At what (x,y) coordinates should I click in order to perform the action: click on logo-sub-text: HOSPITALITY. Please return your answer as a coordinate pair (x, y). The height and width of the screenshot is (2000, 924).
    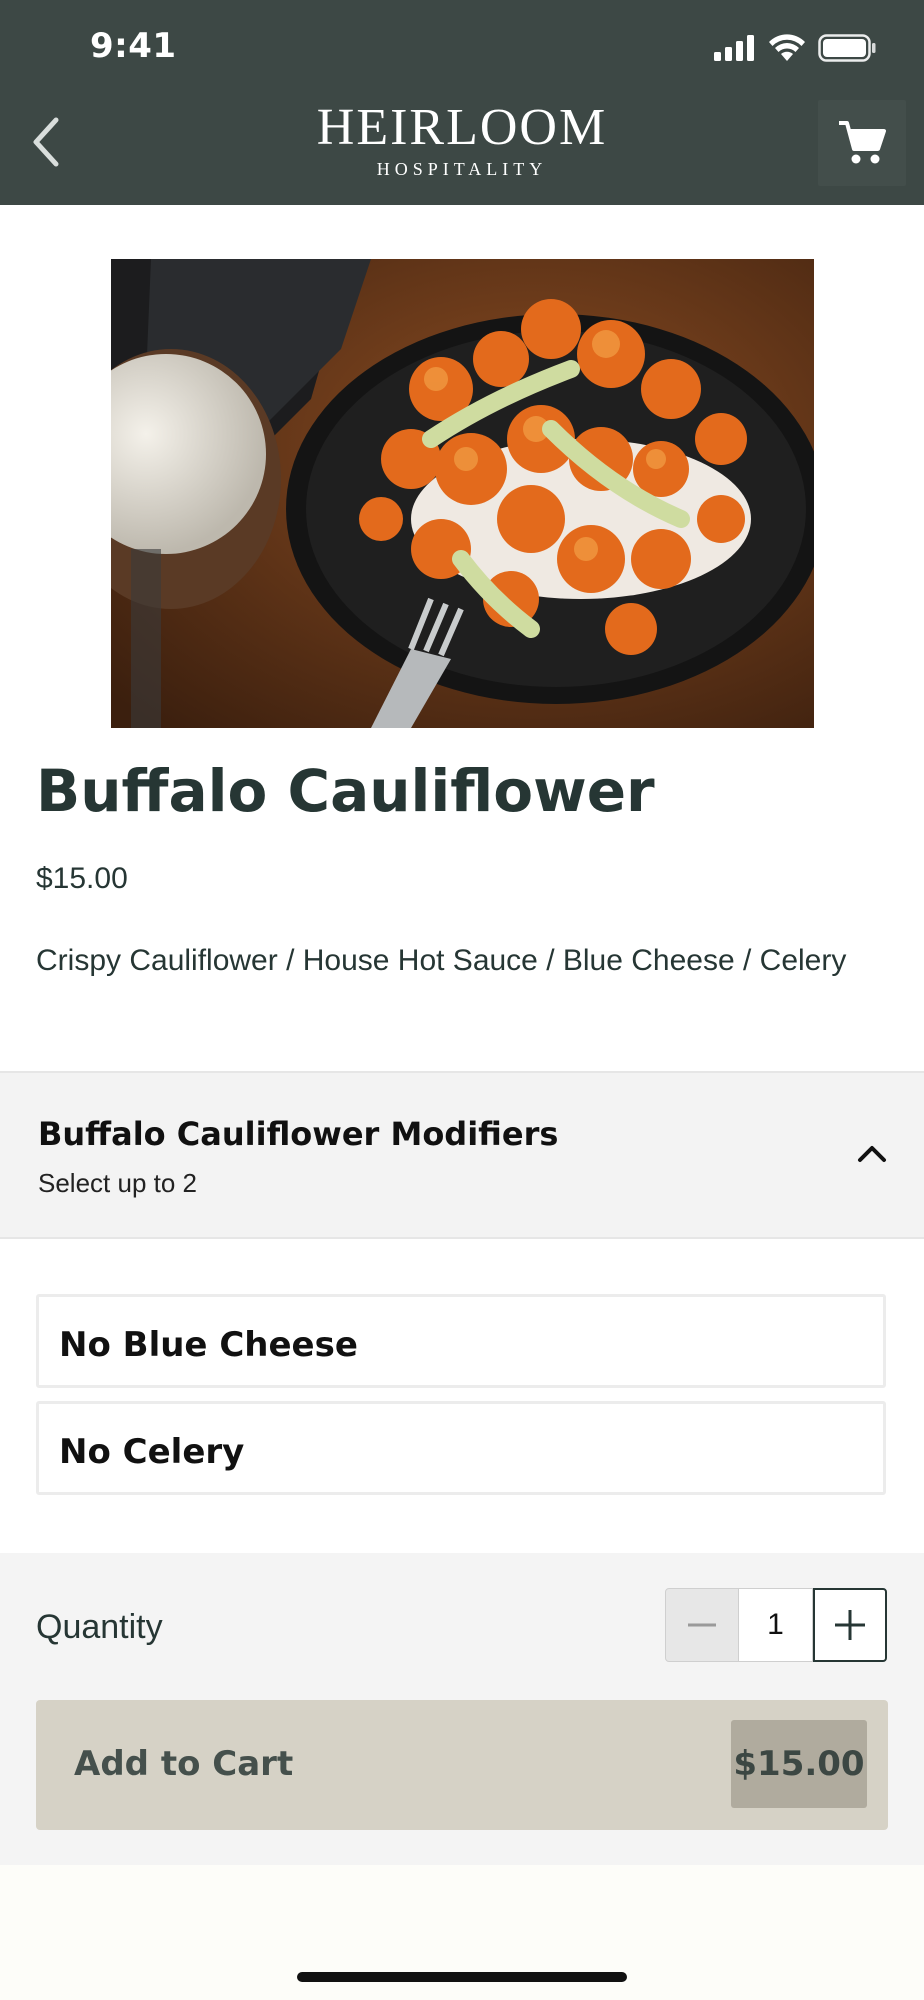
    Looking at the image, I should click on (462, 169).